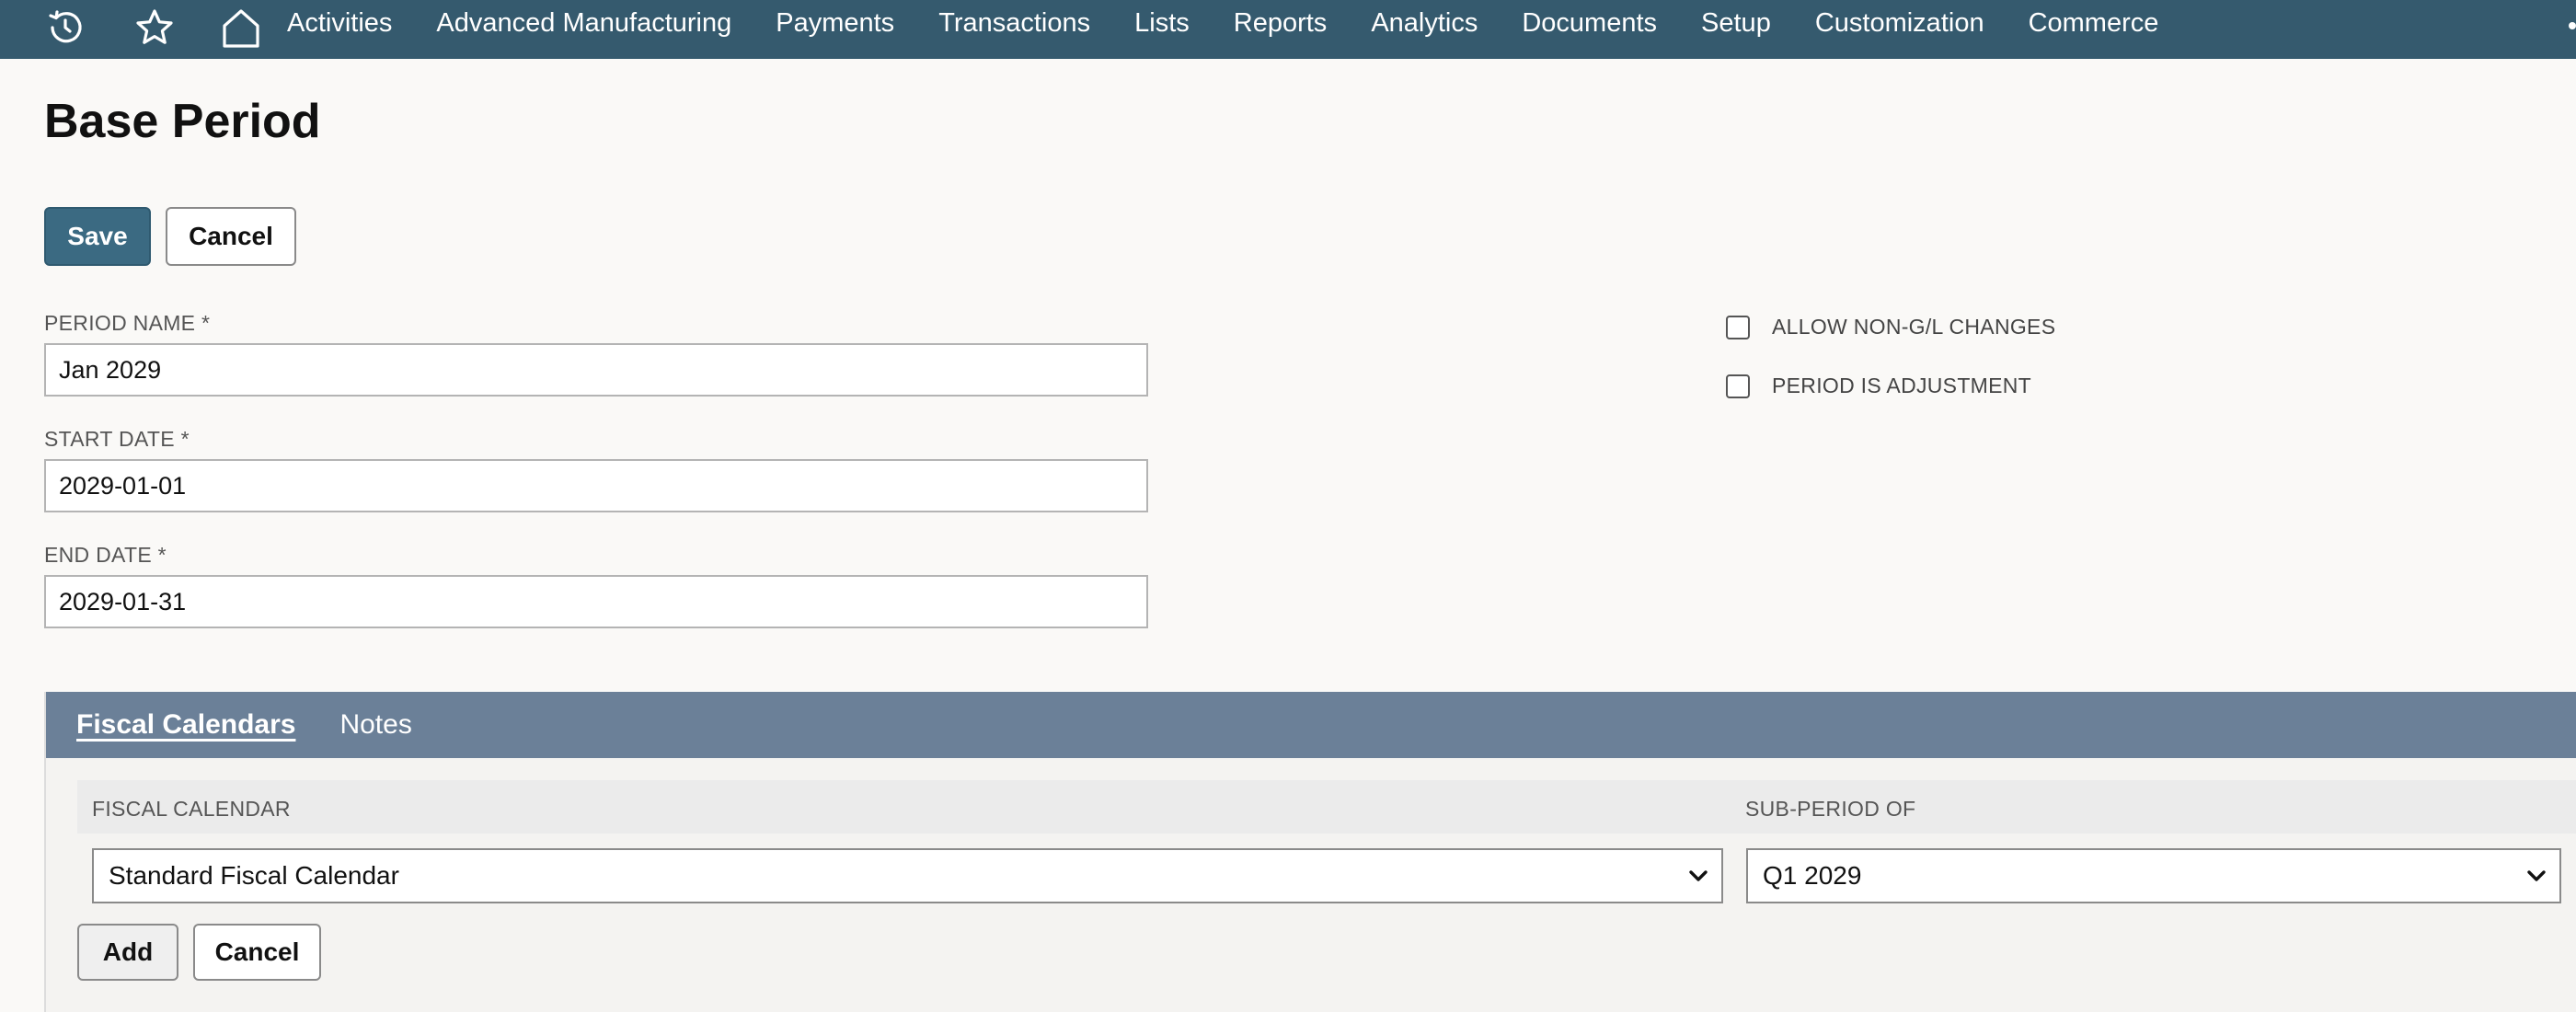  What do you see at coordinates (1902, 385) in the screenshot?
I see `period-is-adjustment-label: PERIOD IS ADJUSTMENT` at bounding box center [1902, 385].